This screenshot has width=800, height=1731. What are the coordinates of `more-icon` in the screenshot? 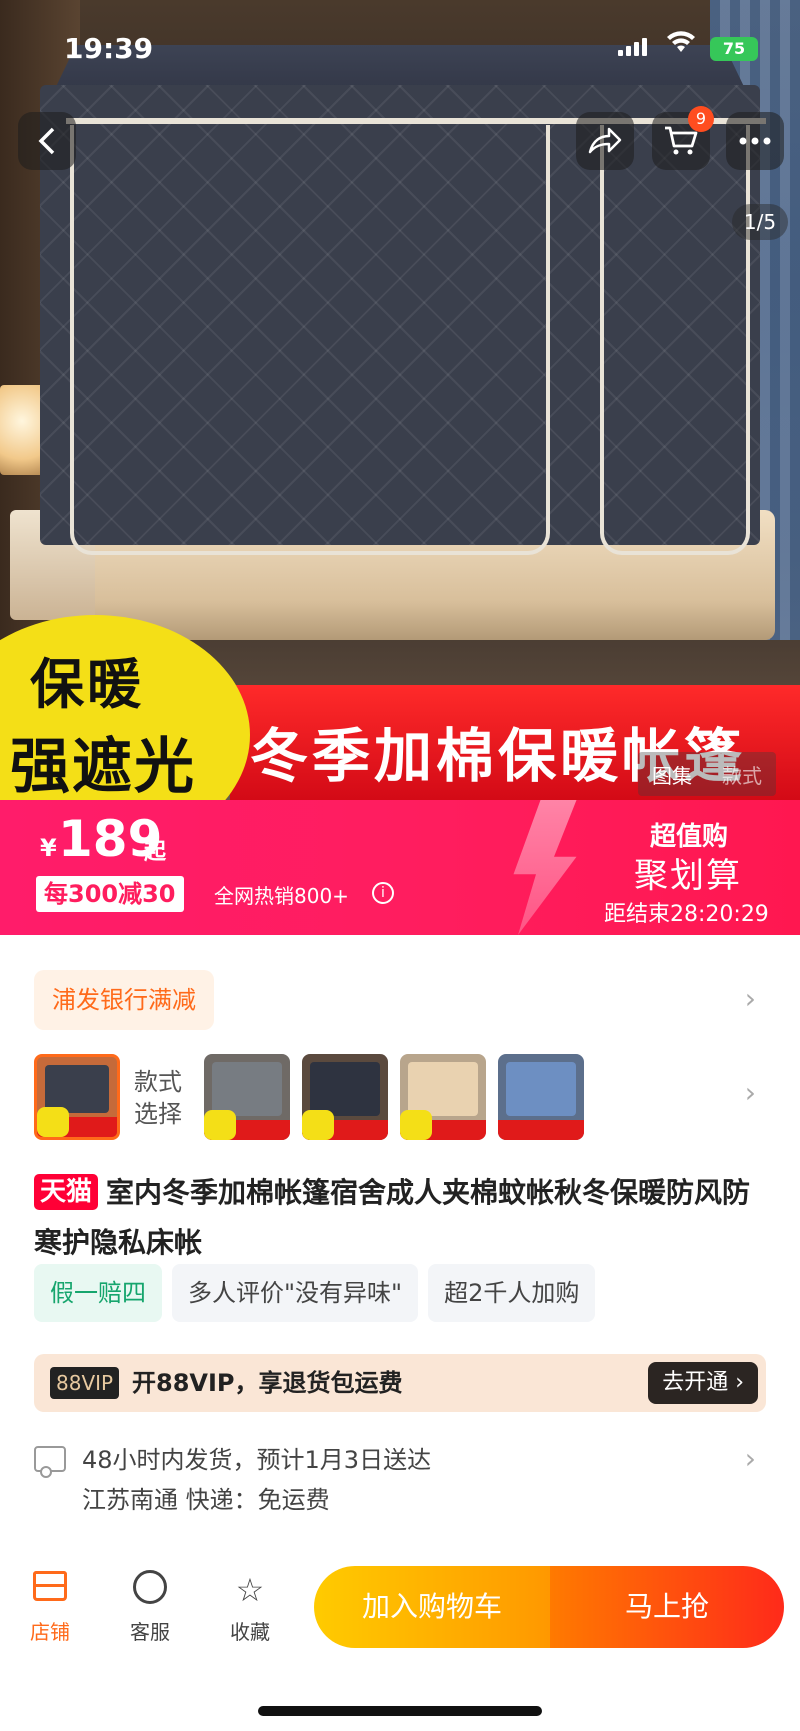 It's located at (755, 141).